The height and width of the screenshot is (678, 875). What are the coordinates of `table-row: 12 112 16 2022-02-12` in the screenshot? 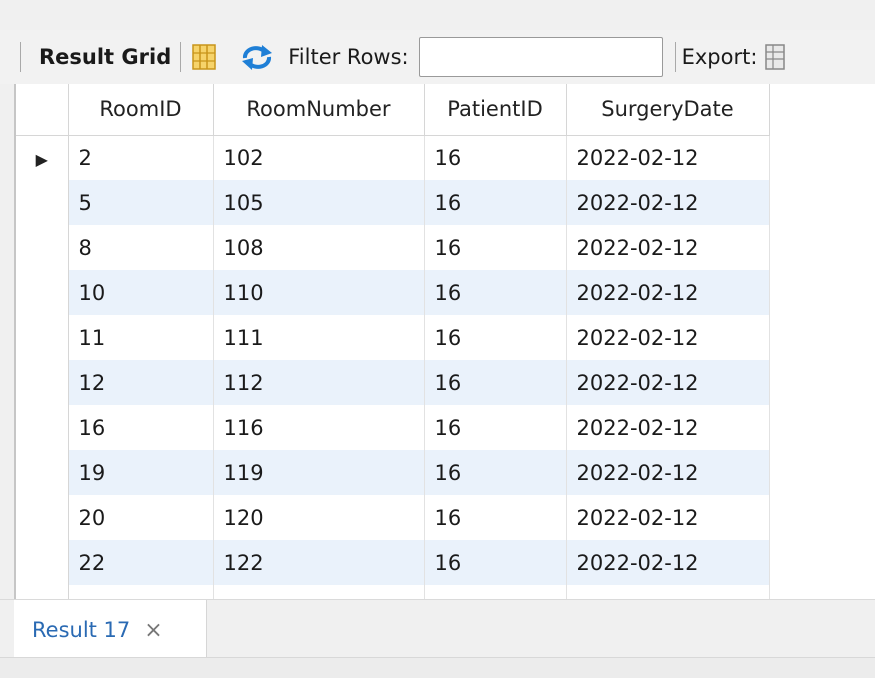 It's located at (393, 382).